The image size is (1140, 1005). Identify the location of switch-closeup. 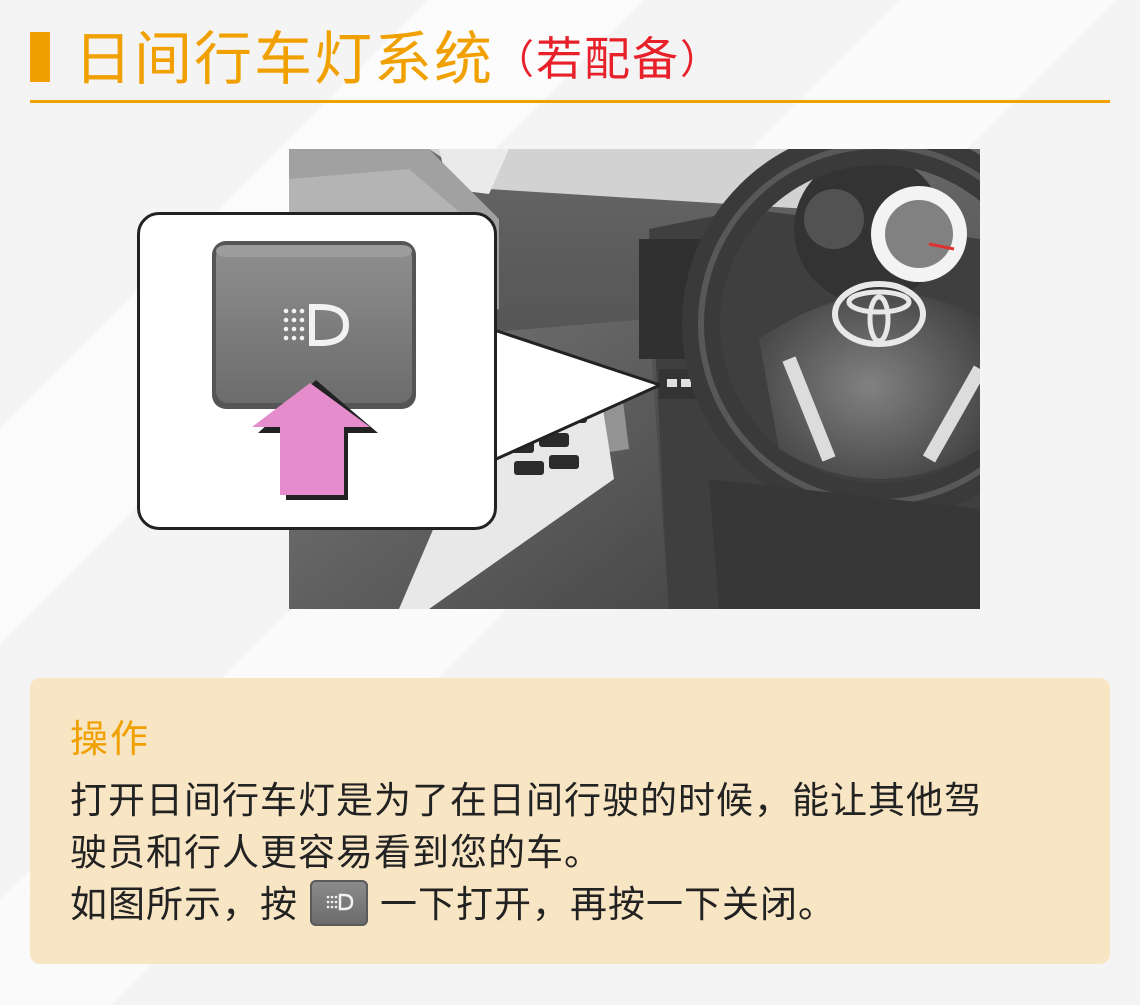
(317, 371).